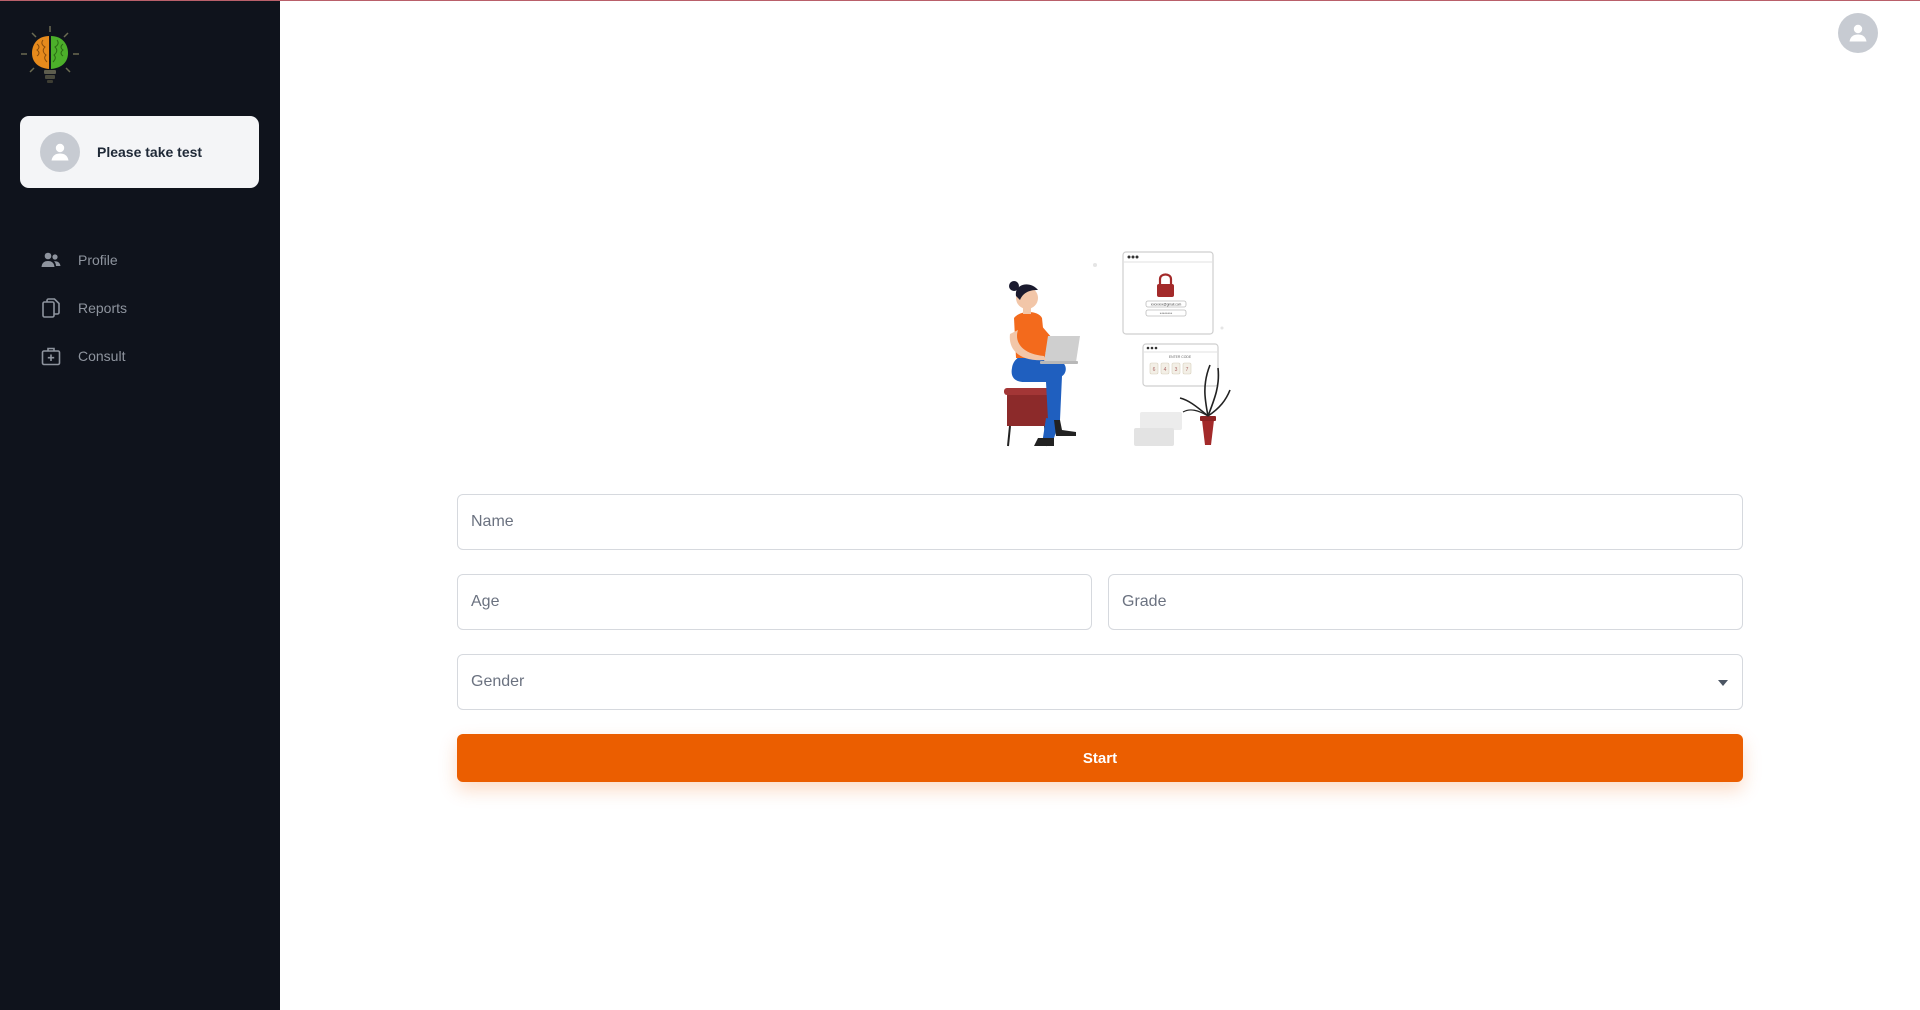 The height and width of the screenshot is (1010, 1920). Describe the element at coordinates (1187, 370) in the screenshot. I see `illustration-code-digit: 7` at that location.